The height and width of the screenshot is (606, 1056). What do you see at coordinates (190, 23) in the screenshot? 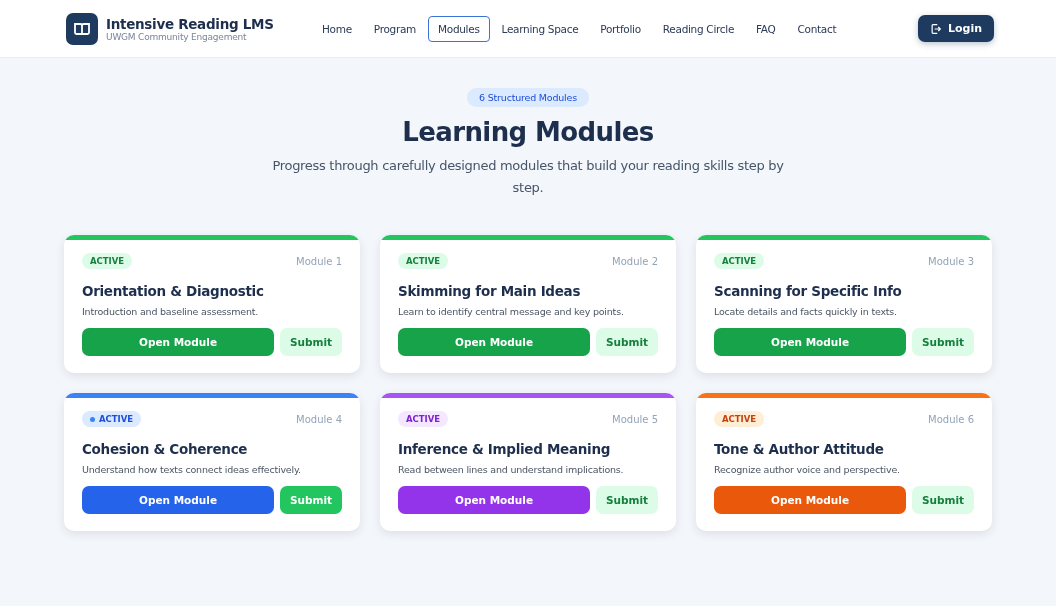
I see `brand-title: Intensive Reading LMS` at bounding box center [190, 23].